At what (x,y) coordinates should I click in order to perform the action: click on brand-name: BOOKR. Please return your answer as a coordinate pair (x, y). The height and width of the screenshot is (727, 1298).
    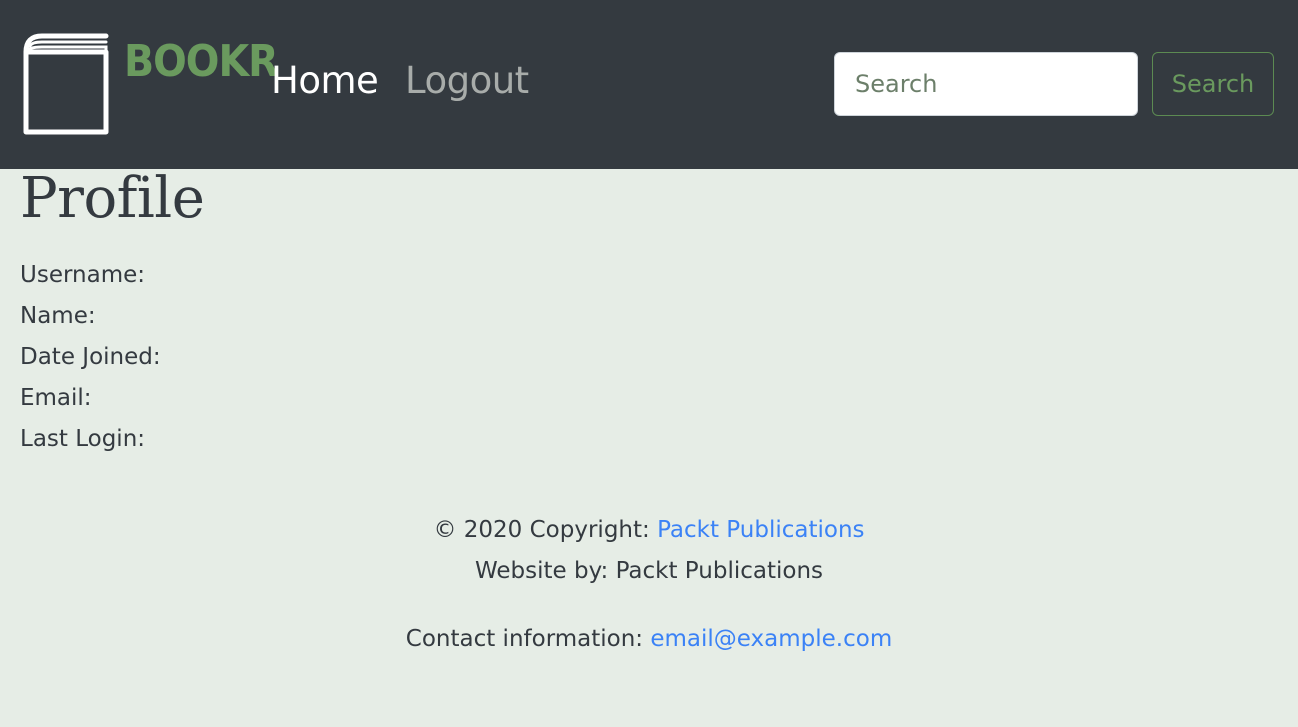
    Looking at the image, I should click on (201, 62).